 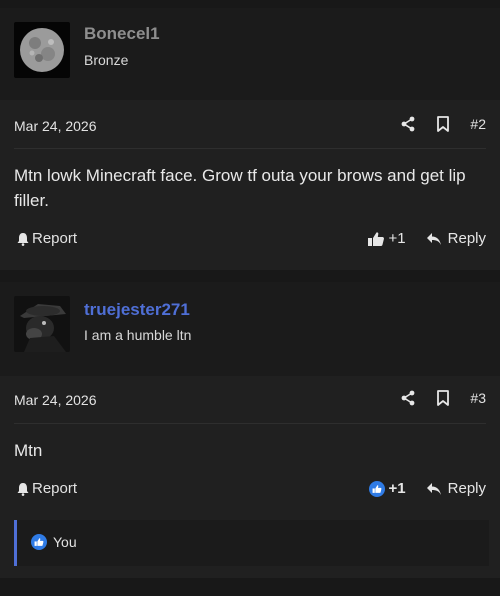 What do you see at coordinates (28, 450) in the screenshot?
I see `post-content: Mtn` at bounding box center [28, 450].